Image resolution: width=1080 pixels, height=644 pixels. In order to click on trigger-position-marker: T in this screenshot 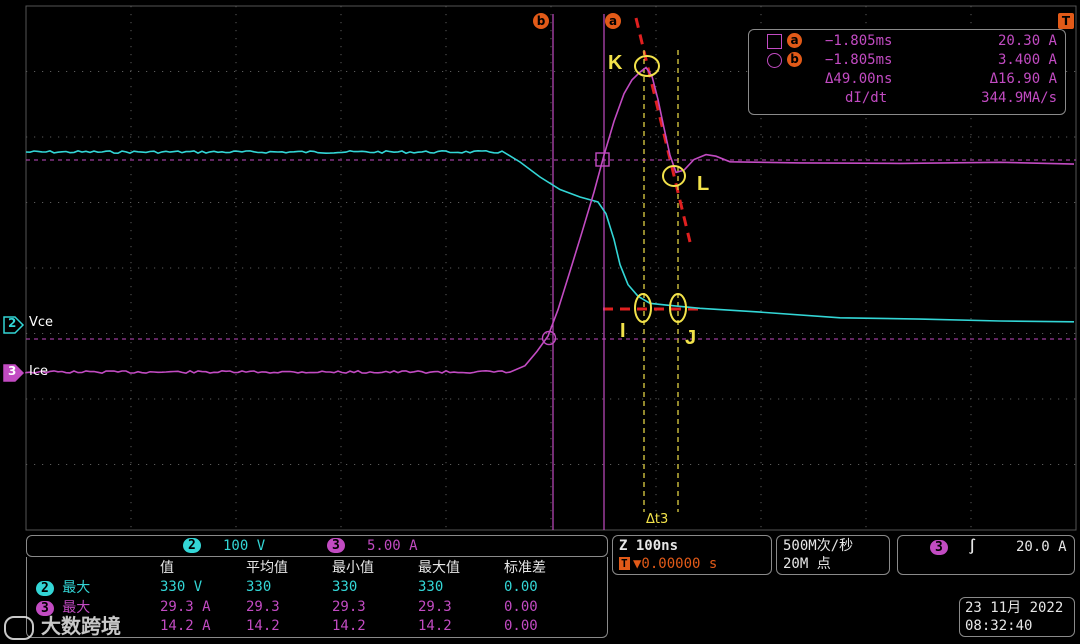, I will do `click(1066, 21)`.